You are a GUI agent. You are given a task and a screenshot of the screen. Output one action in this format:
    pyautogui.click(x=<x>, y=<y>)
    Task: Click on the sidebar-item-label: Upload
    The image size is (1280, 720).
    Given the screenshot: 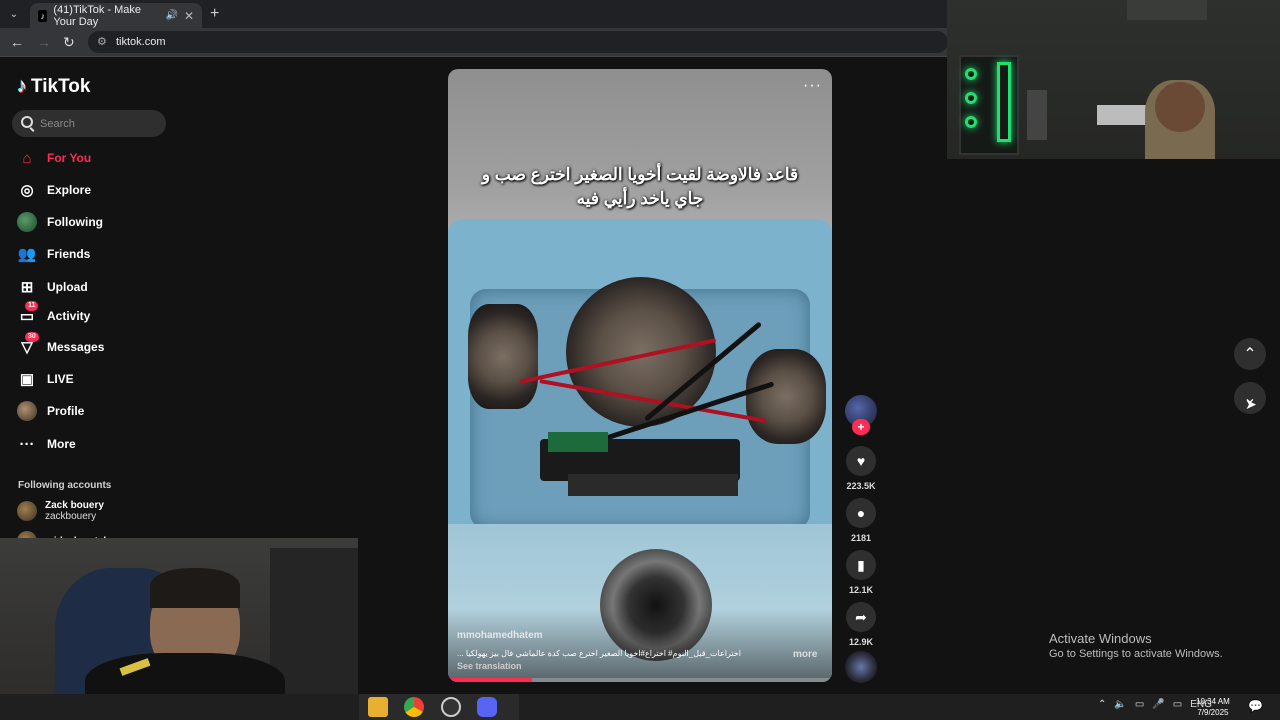 What is the action you would take?
    pyautogui.click(x=67, y=287)
    